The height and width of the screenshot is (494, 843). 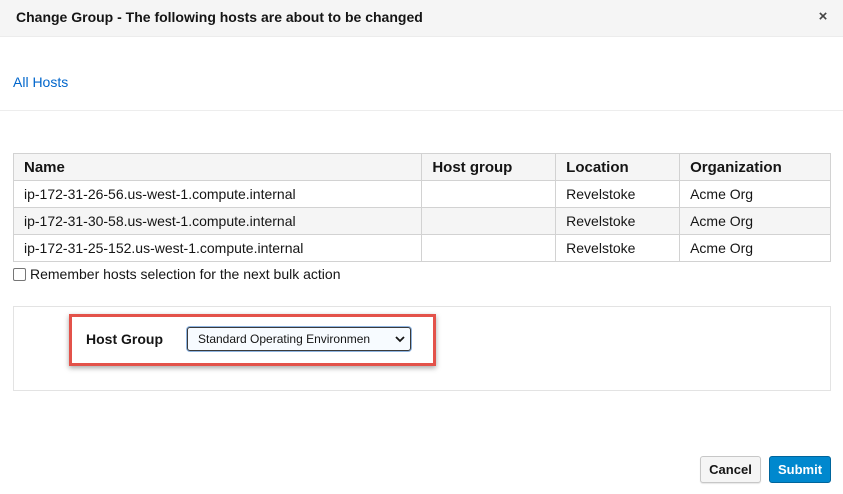 What do you see at coordinates (489, 167) in the screenshot?
I see `column-header-host-group: Host group` at bounding box center [489, 167].